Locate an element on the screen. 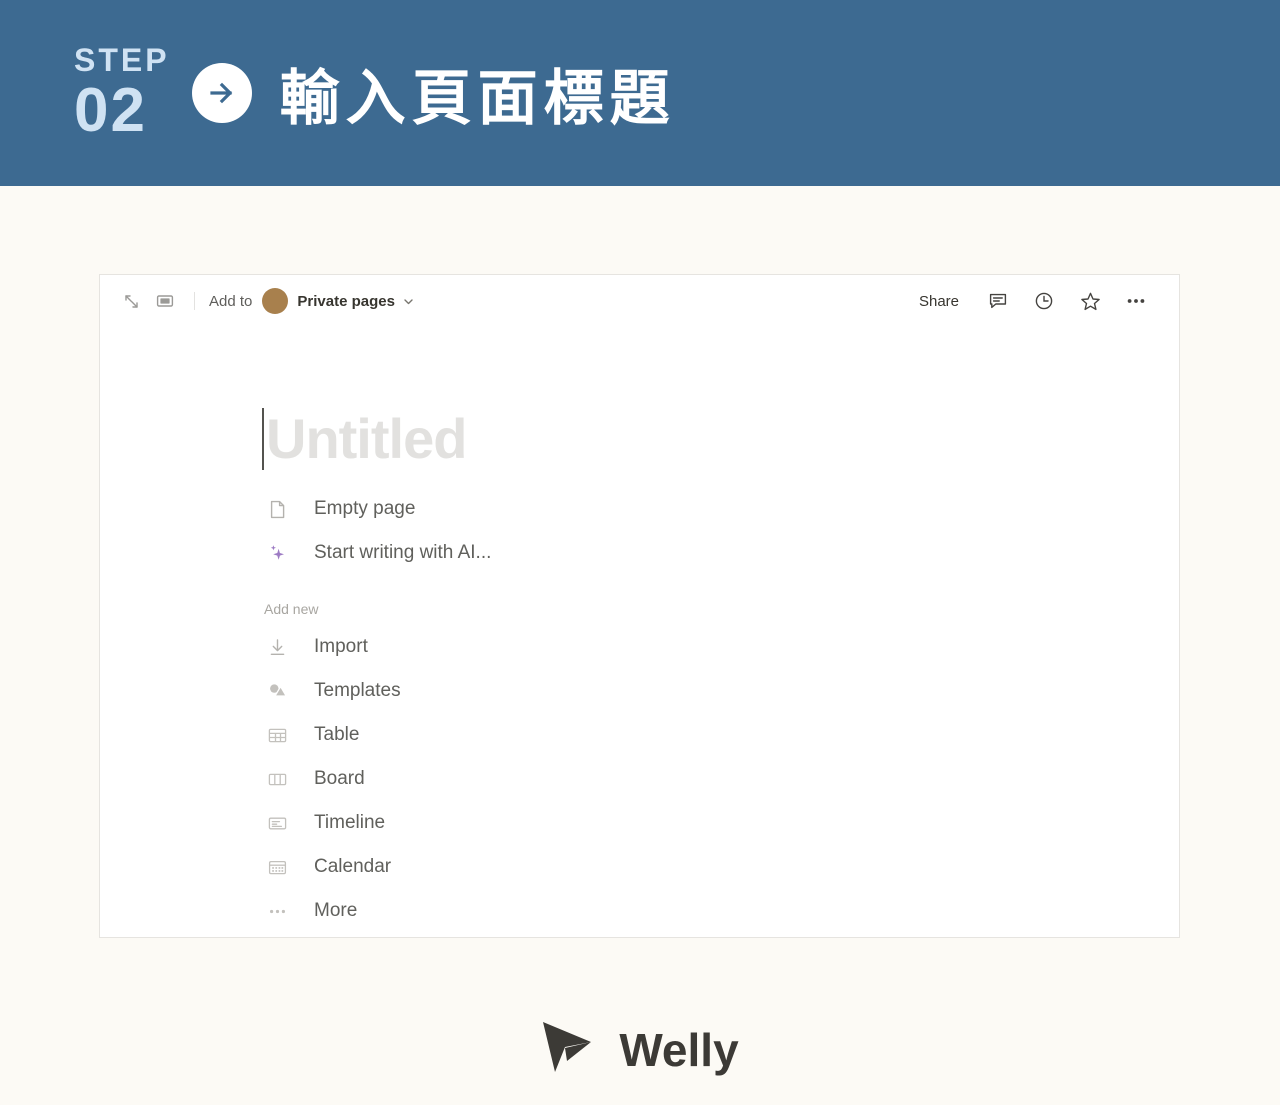 This screenshot has height=1105, width=1280. add-new-item-label: Templates is located at coordinates (357, 690).